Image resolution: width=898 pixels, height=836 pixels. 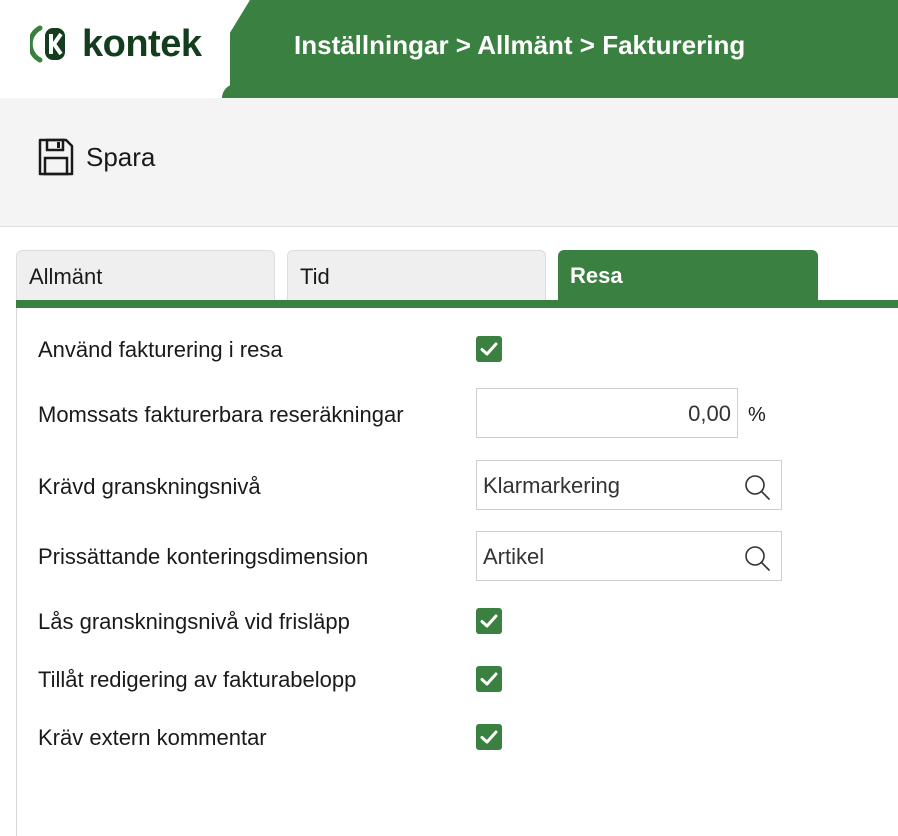 What do you see at coordinates (629, 485) in the screenshot?
I see `review-level-field: Klarmarkering` at bounding box center [629, 485].